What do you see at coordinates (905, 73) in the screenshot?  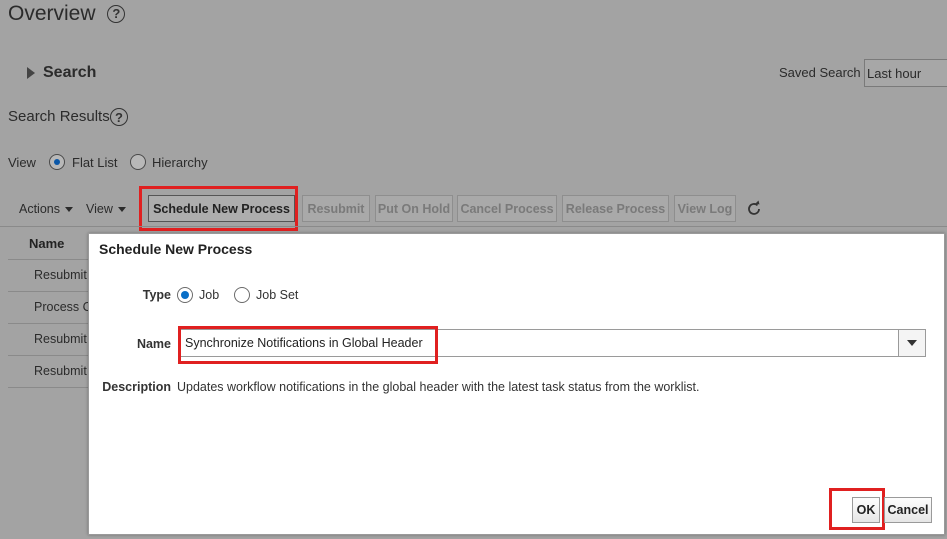 I see `saved-search-select: Last hour` at bounding box center [905, 73].